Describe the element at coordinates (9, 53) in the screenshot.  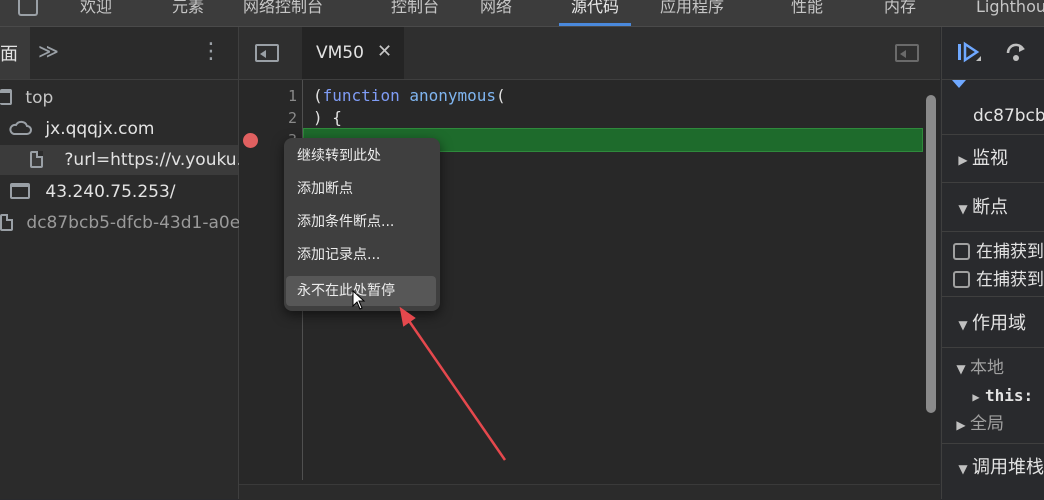
I see `tab-page: 面` at that location.